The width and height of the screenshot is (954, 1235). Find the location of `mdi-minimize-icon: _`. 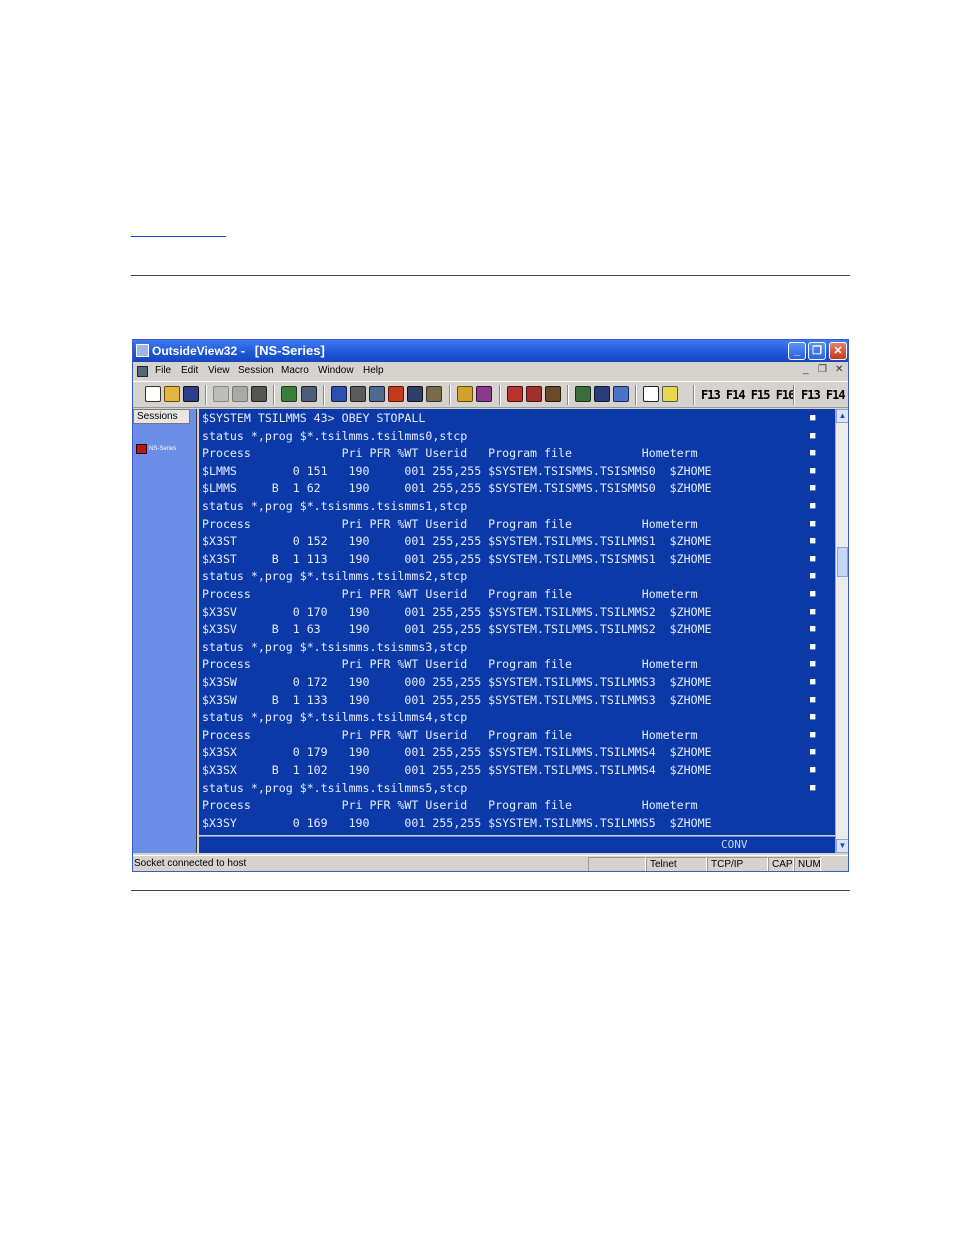

mdi-minimize-icon: _ is located at coordinates (806, 369).